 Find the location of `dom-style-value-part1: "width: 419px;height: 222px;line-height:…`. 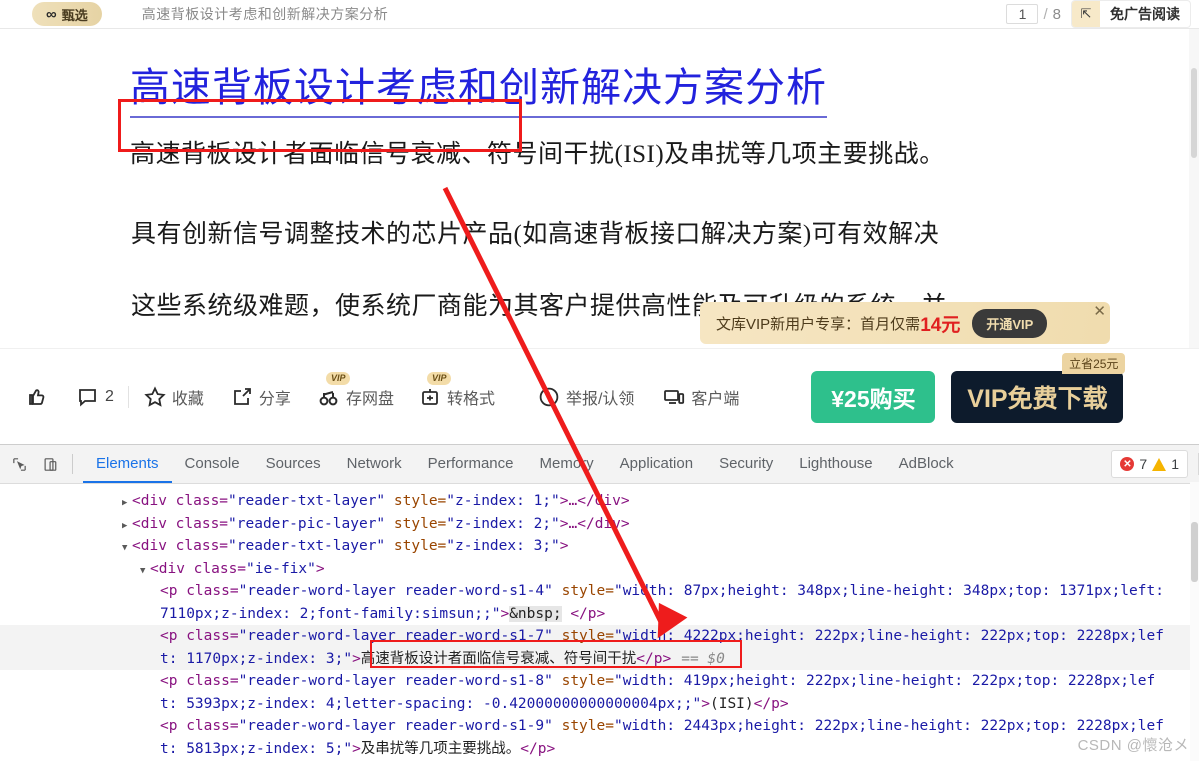

dom-style-value-part1: "width: 419px;height: 222px;line-height:… is located at coordinates (884, 681).